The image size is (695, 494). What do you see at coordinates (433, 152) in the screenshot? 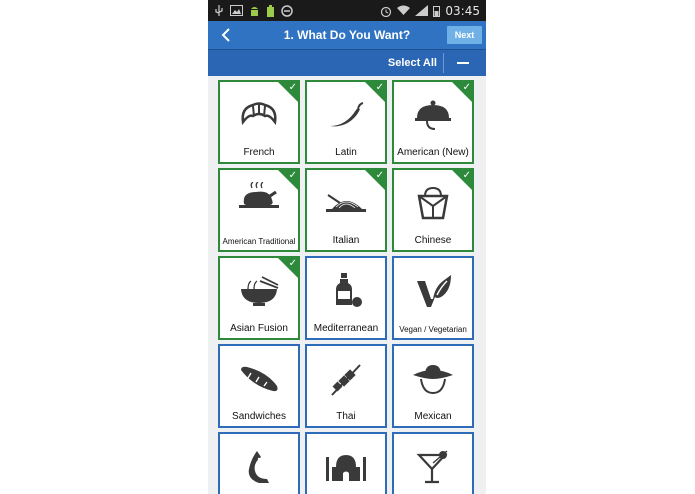
I see `tile-label-2: American (New)` at bounding box center [433, 152].